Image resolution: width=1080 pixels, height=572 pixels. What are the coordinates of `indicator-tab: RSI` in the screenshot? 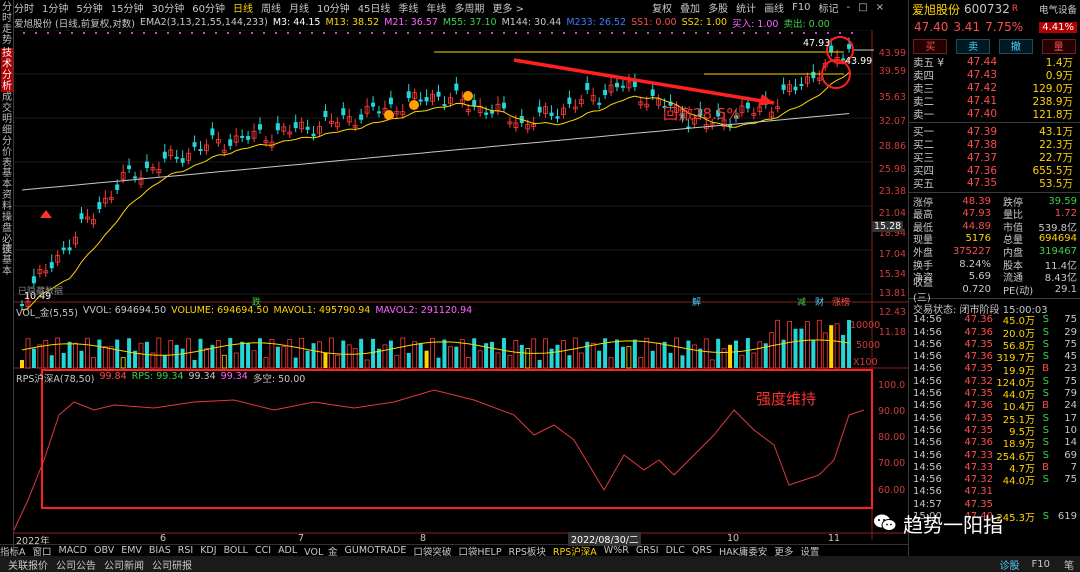 It's located at (185, 550).